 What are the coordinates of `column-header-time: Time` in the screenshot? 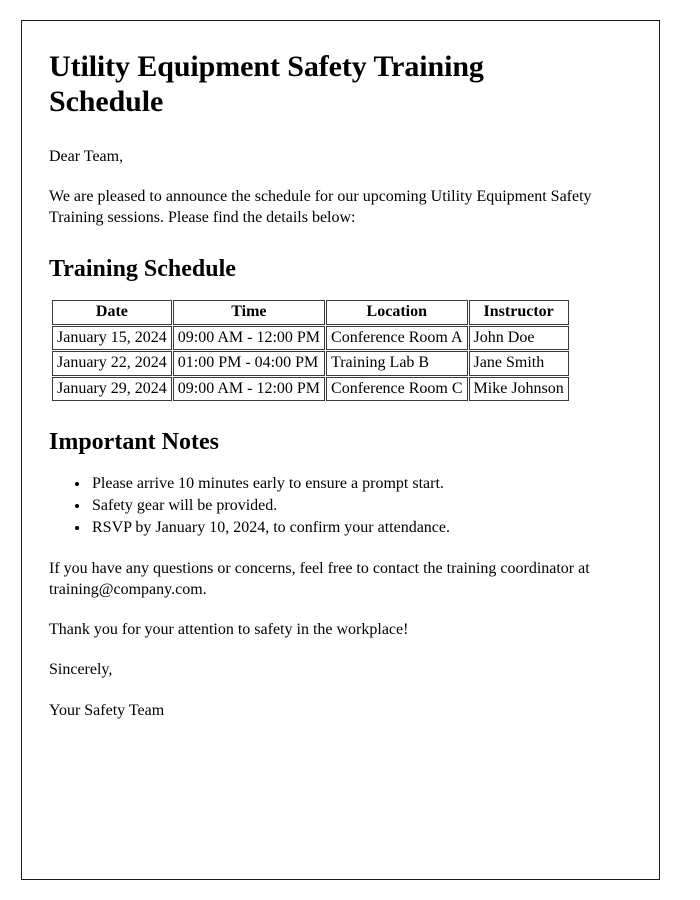 It's located at (249, 312).